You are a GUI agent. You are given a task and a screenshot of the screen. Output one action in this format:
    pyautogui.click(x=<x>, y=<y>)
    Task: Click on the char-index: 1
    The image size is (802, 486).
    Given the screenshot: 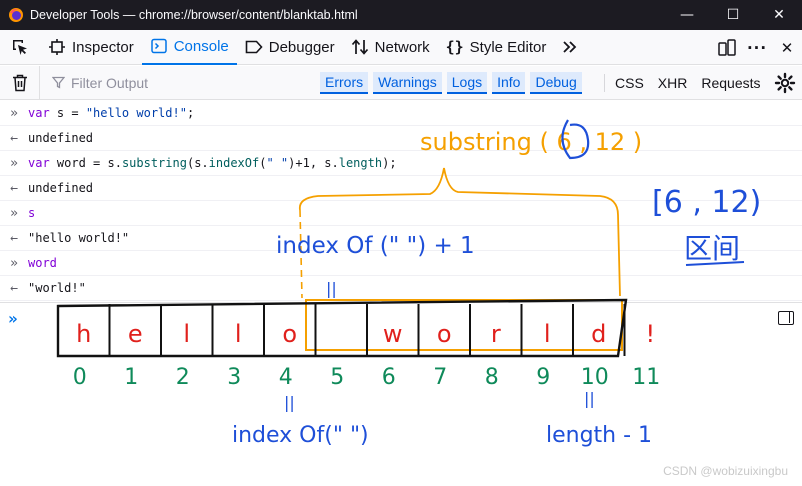 What is the action you would take?
    pyautogui.click(x=131, y=377)
    